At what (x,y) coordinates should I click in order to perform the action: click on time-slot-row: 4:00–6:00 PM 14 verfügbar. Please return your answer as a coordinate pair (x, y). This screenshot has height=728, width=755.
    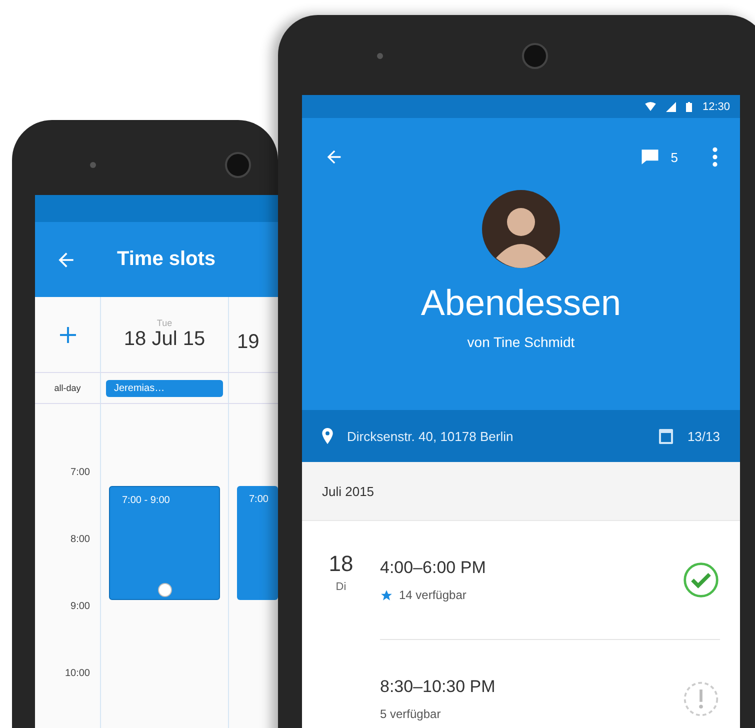
    Looking at the image, I should click on (550, 580).